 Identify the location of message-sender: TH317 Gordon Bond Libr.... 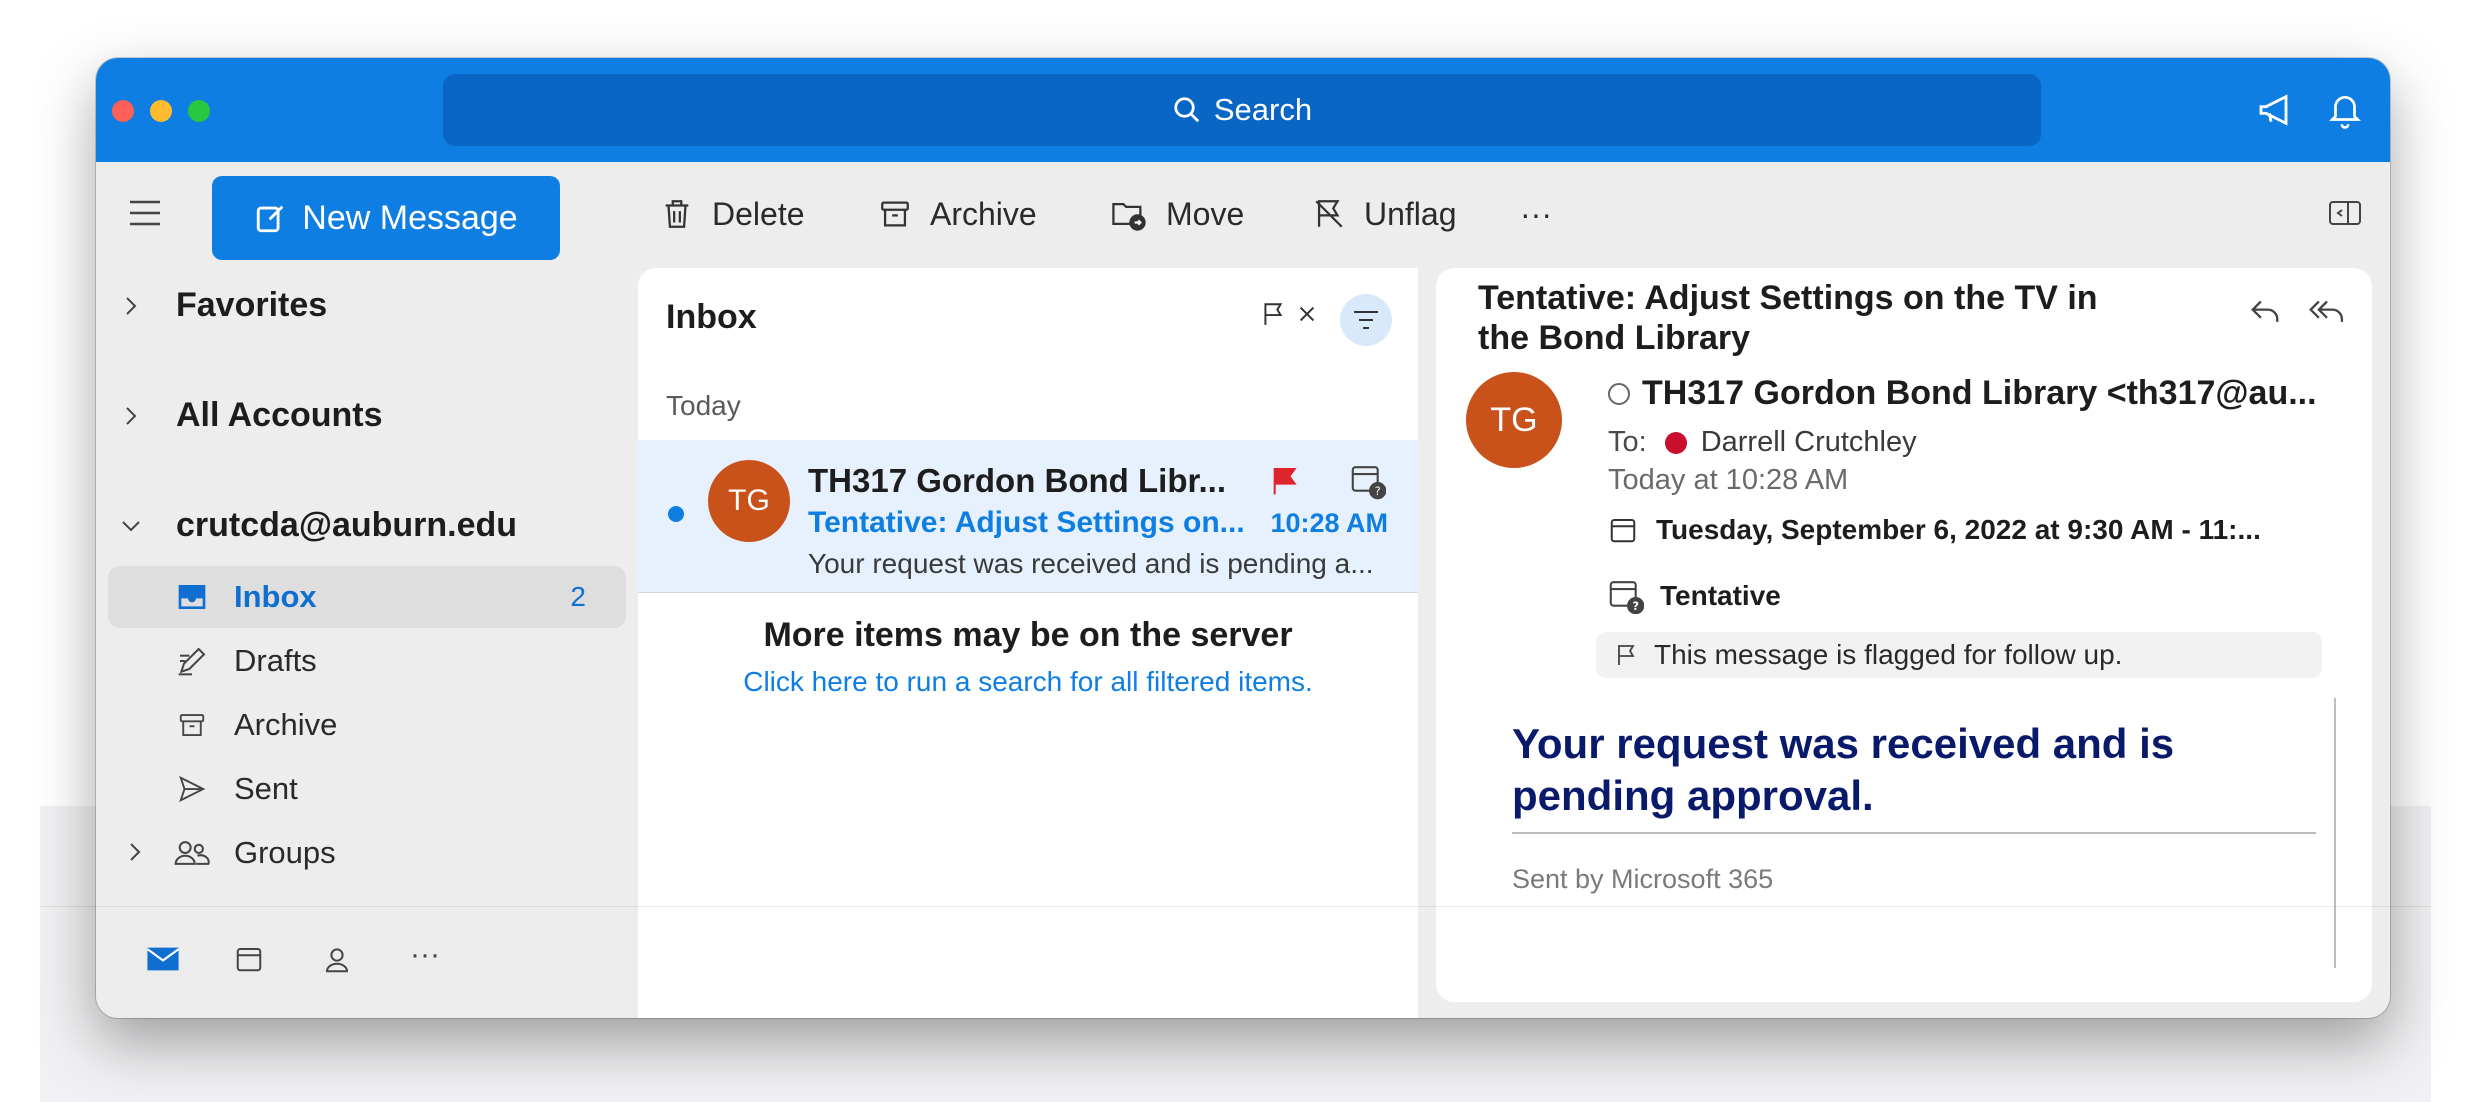
(1017, 480).